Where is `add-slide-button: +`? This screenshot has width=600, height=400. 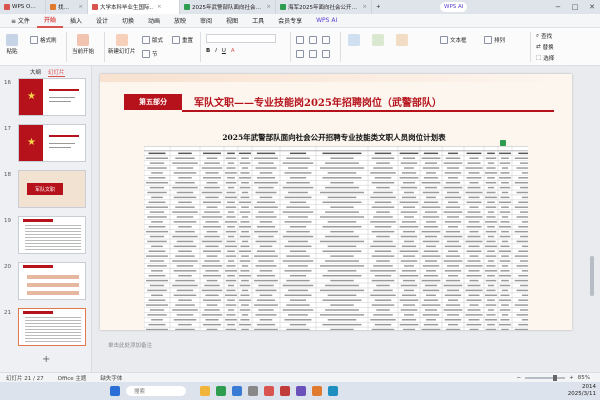 add-slide-button: + is located at coordinates (46, 359).